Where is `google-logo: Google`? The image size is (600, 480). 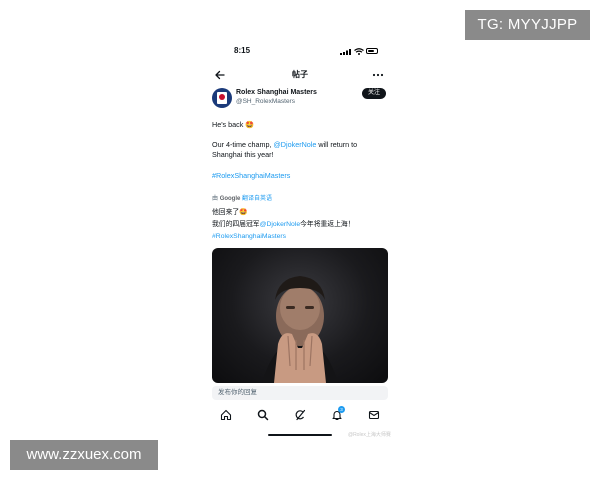 google-logo: Google is located at coordinates (230, 199).